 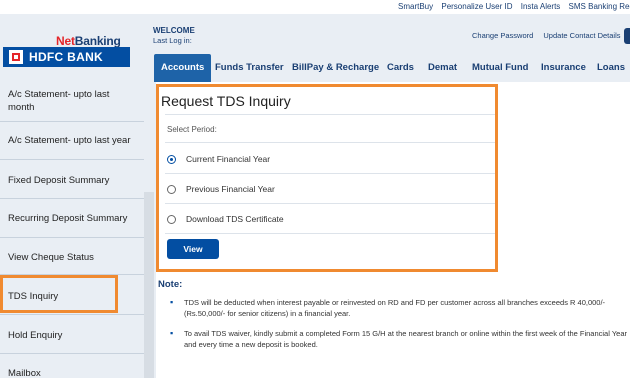 What do you see at coordinates (193, 249) in the screenshot?
I see `view-button: View` at bounding box center [193, 249].